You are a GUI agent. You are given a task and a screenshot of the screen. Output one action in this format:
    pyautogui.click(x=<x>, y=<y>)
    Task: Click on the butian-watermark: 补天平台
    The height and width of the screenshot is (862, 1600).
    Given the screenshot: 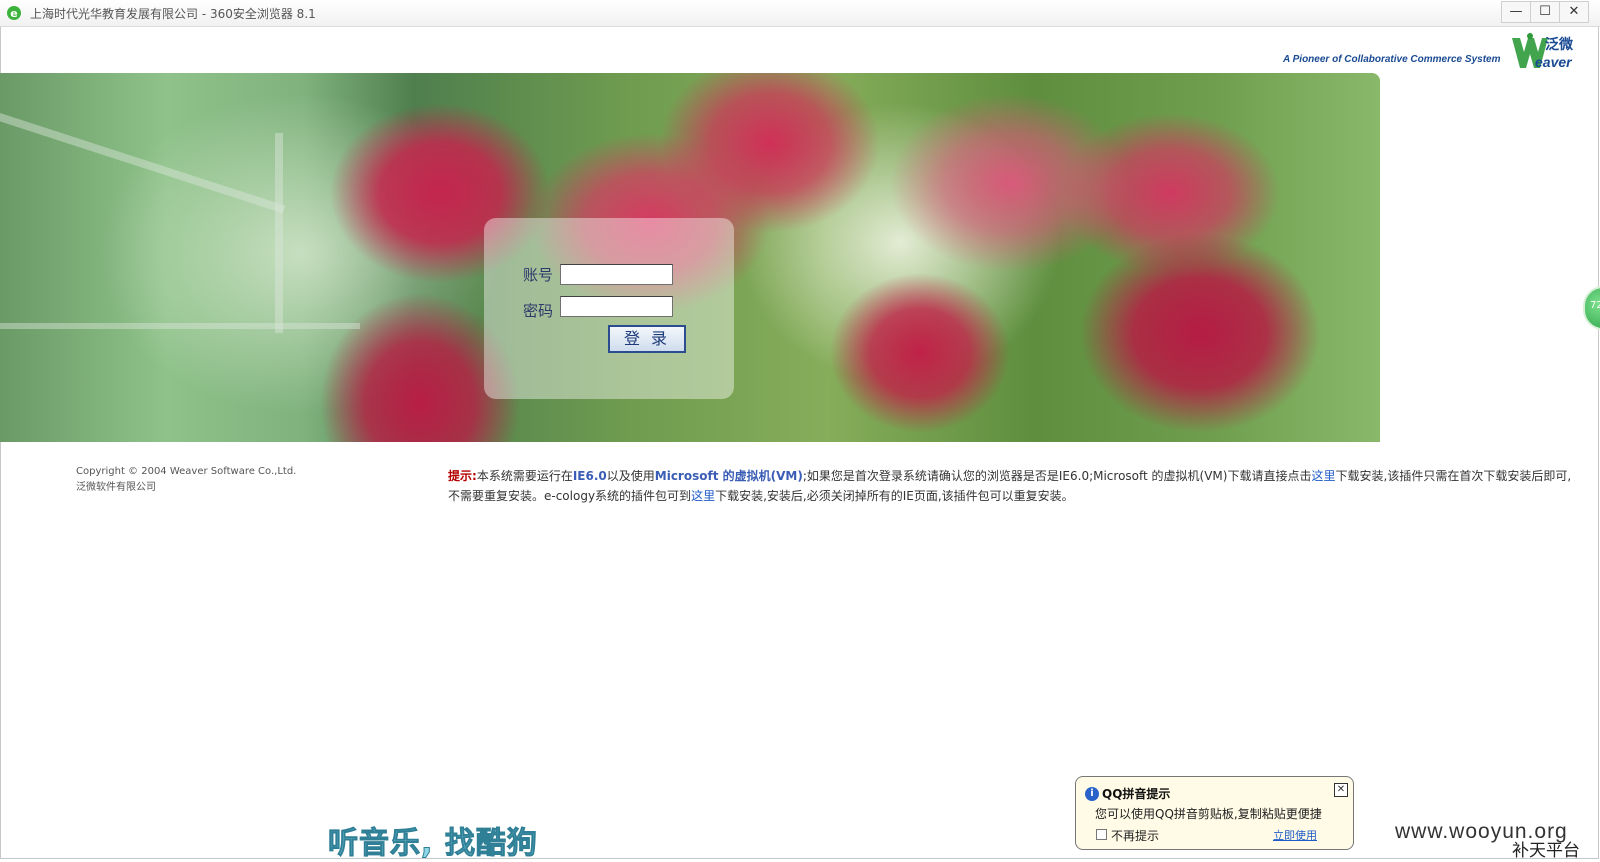 What is the action you would take?
    pyautogui.click(x=1546, y=851)
    